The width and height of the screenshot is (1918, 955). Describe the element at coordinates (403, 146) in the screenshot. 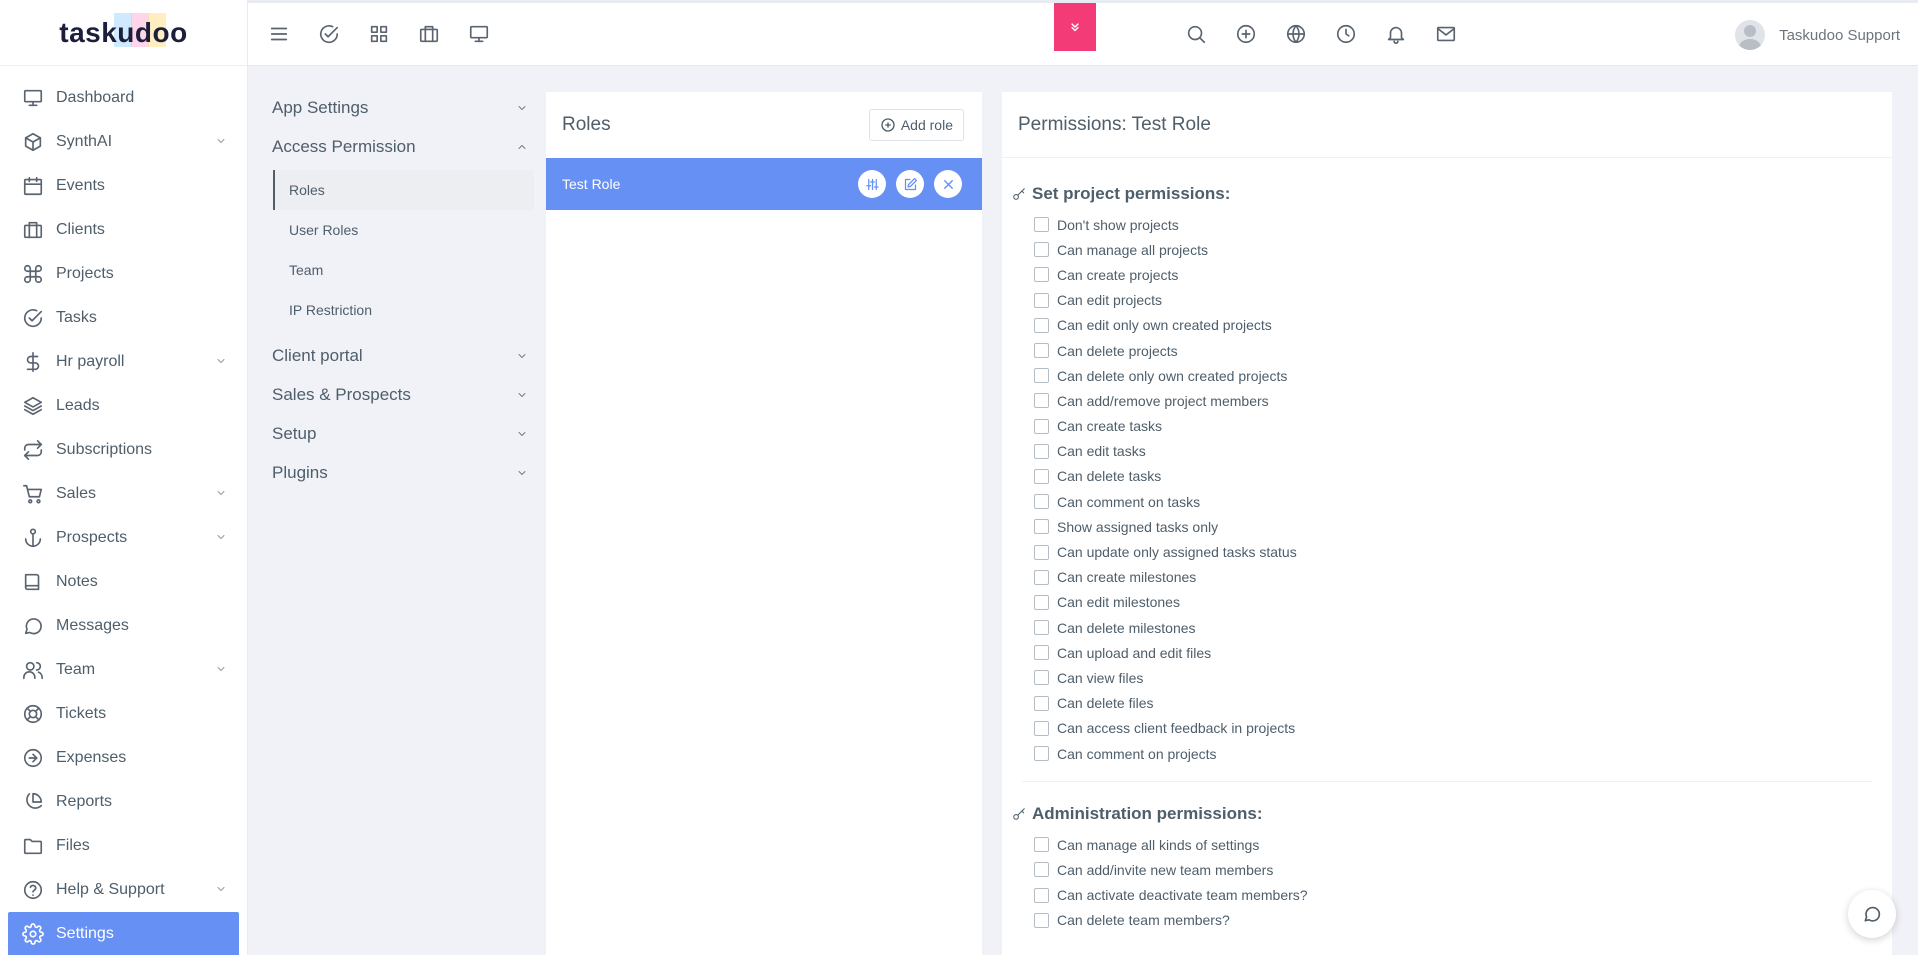

I see `settings-group-access-permission: Access Permission` at that location.